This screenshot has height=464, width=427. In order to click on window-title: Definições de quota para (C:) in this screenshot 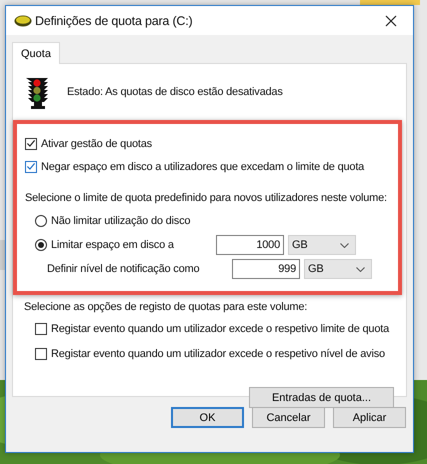, I will do `click(114, 21)`.